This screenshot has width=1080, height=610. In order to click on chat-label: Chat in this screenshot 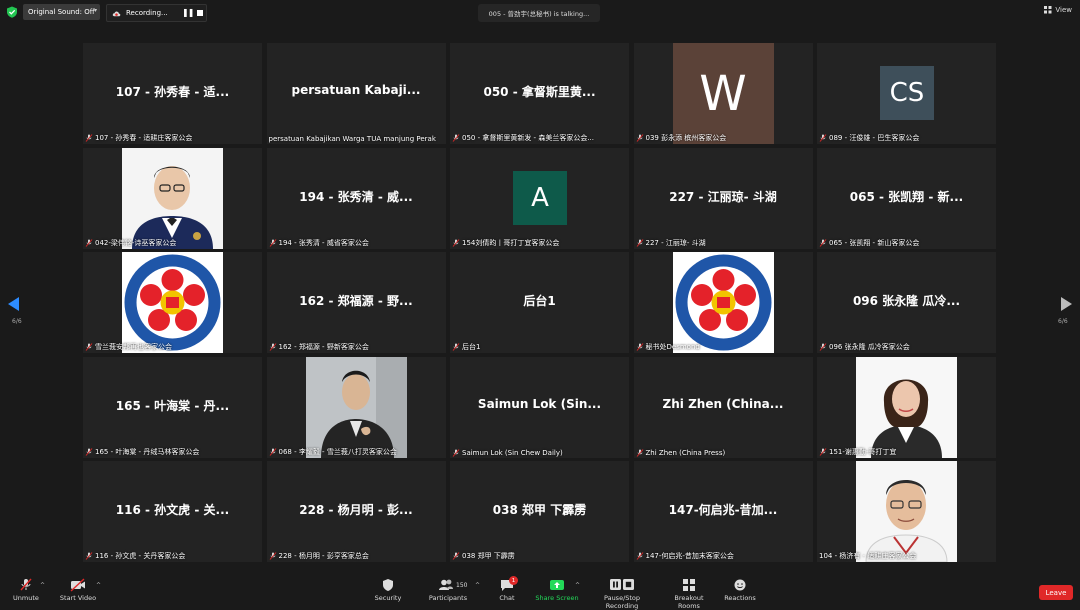, I will do `click(507, 598)`.